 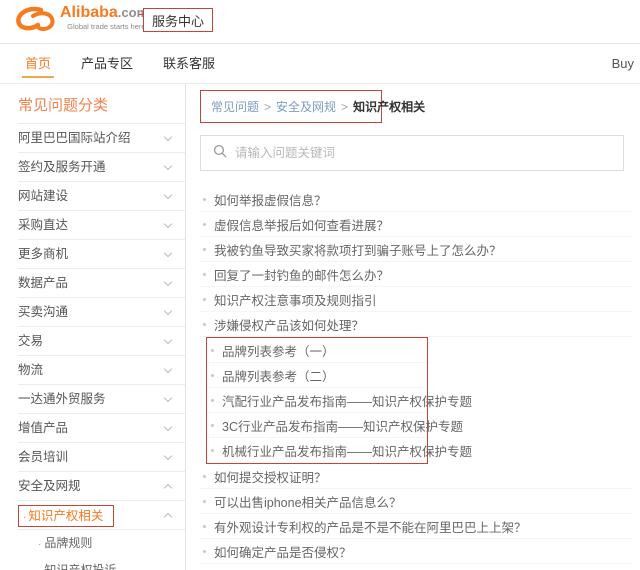 What do you see at coordinates (63, 105) in the screenshot?
I see `sidebar-title: 常见问题分类` at bounding box center [63, 105].